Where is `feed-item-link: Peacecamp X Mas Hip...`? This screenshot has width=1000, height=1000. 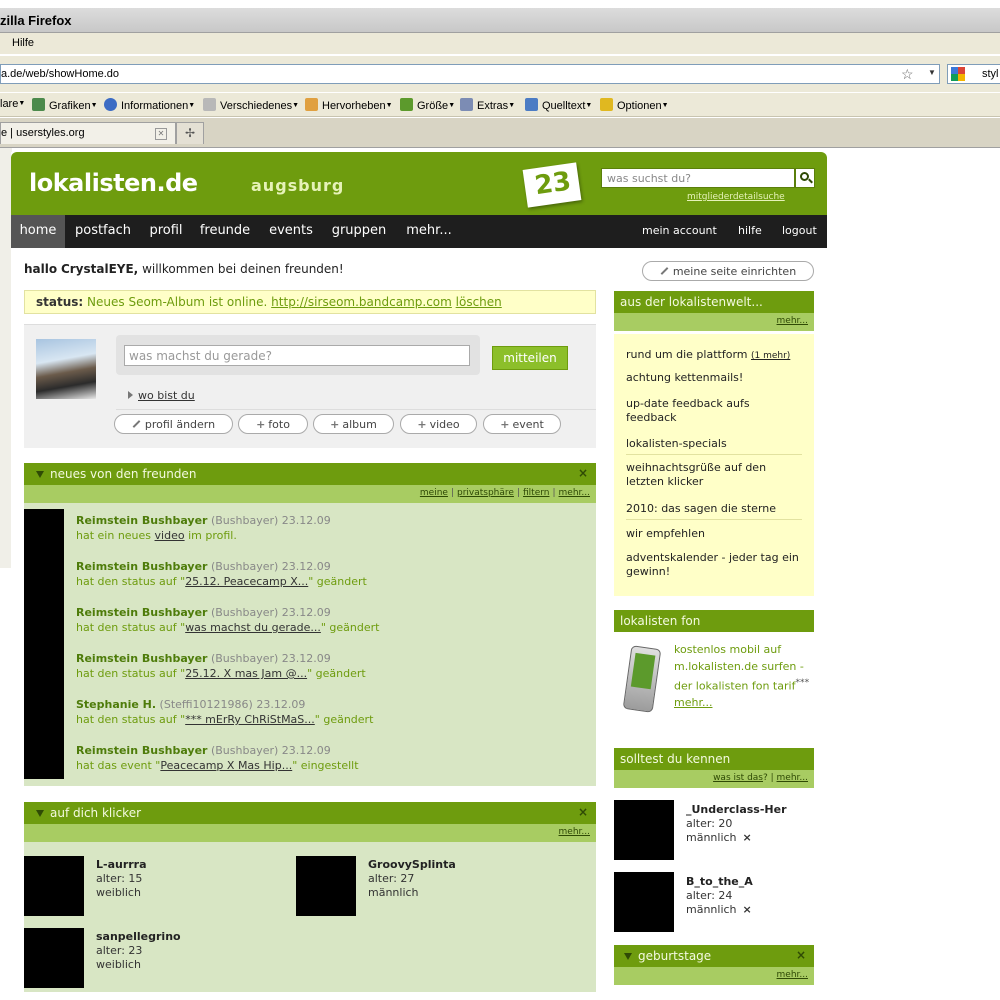
feed-item-link: Peacecamp X Mas Hip... is located at coordinates (226, 765).